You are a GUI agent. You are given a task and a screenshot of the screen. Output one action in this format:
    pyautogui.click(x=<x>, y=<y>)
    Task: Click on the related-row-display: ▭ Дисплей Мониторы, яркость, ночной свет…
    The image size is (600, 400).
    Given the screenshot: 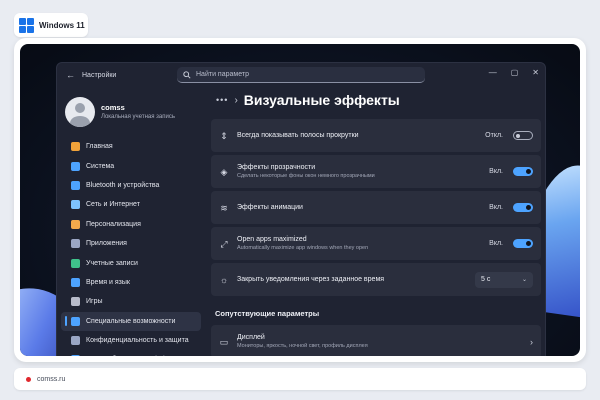 What is the action you would take?
    pyautogui.click(x=376, y=340)
    